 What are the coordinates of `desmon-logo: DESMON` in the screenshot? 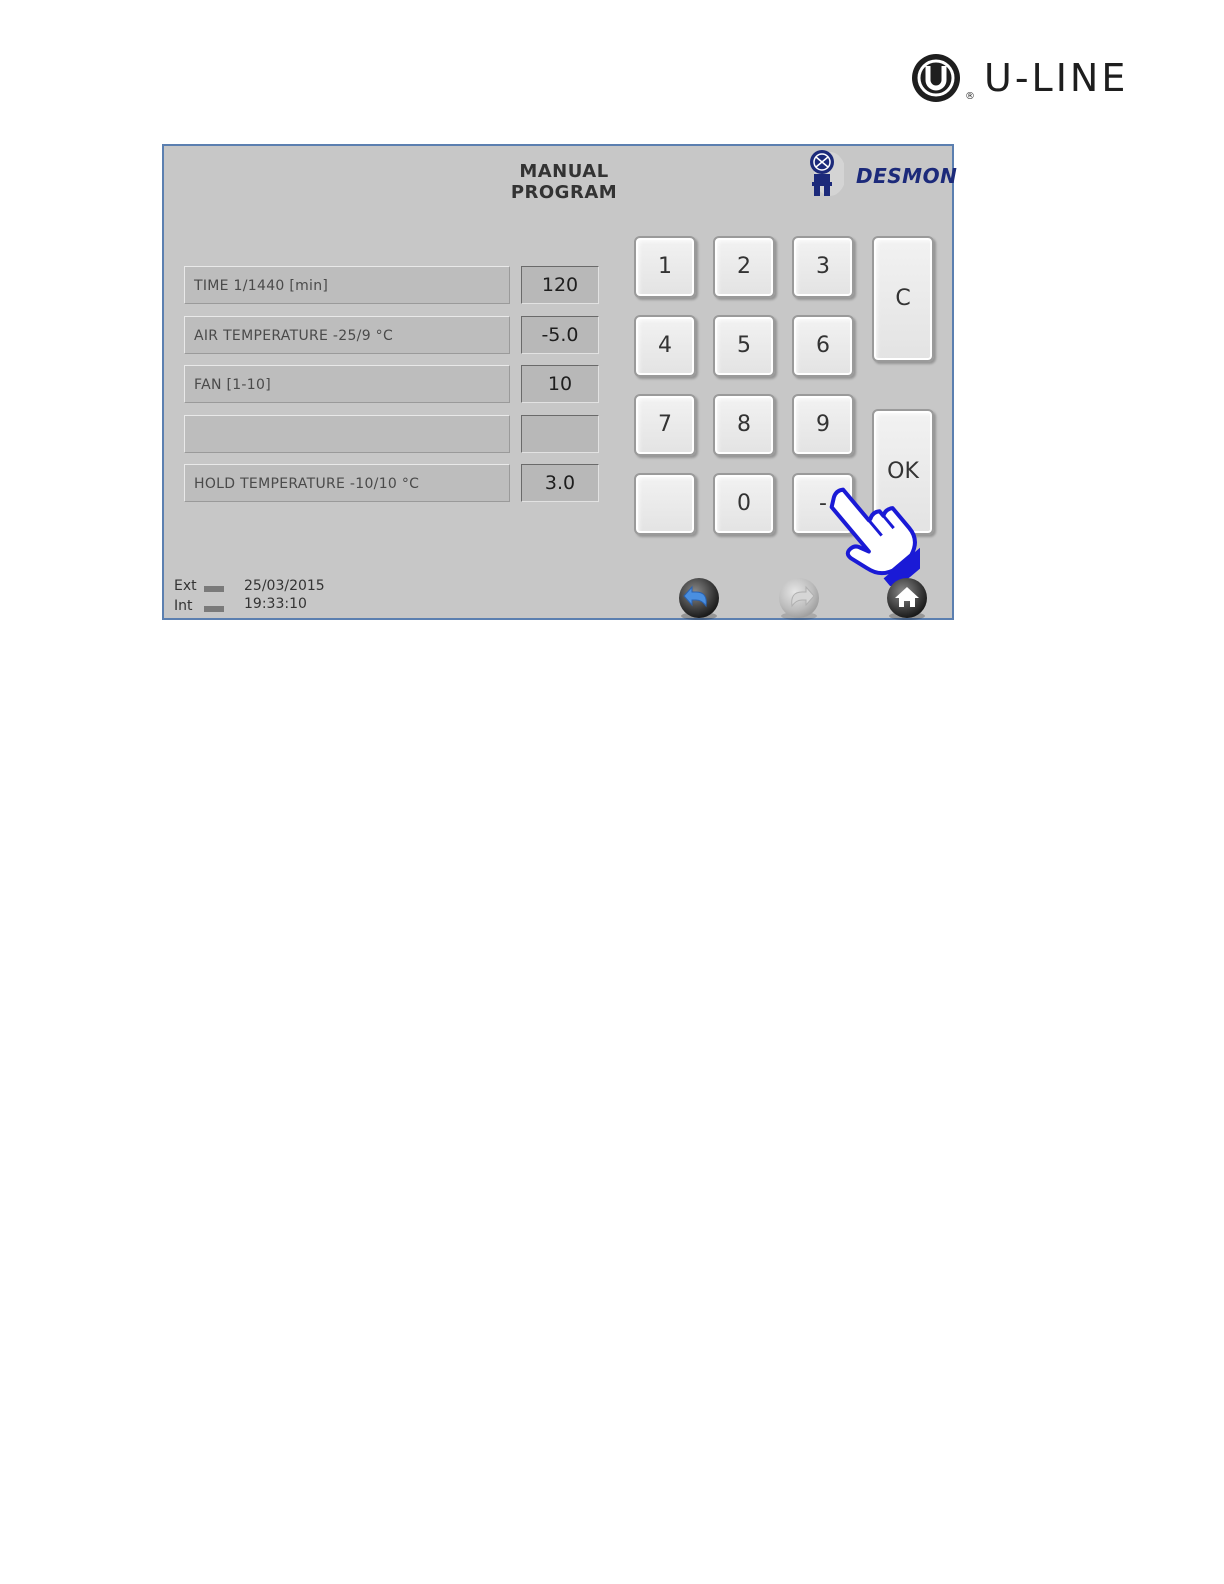 It's located at (878, 173).